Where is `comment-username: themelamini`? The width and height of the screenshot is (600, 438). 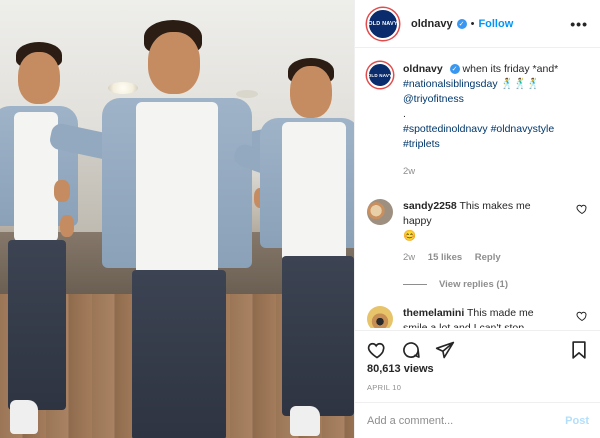 comment-username: themelamini is located at coordinates (433, 313).